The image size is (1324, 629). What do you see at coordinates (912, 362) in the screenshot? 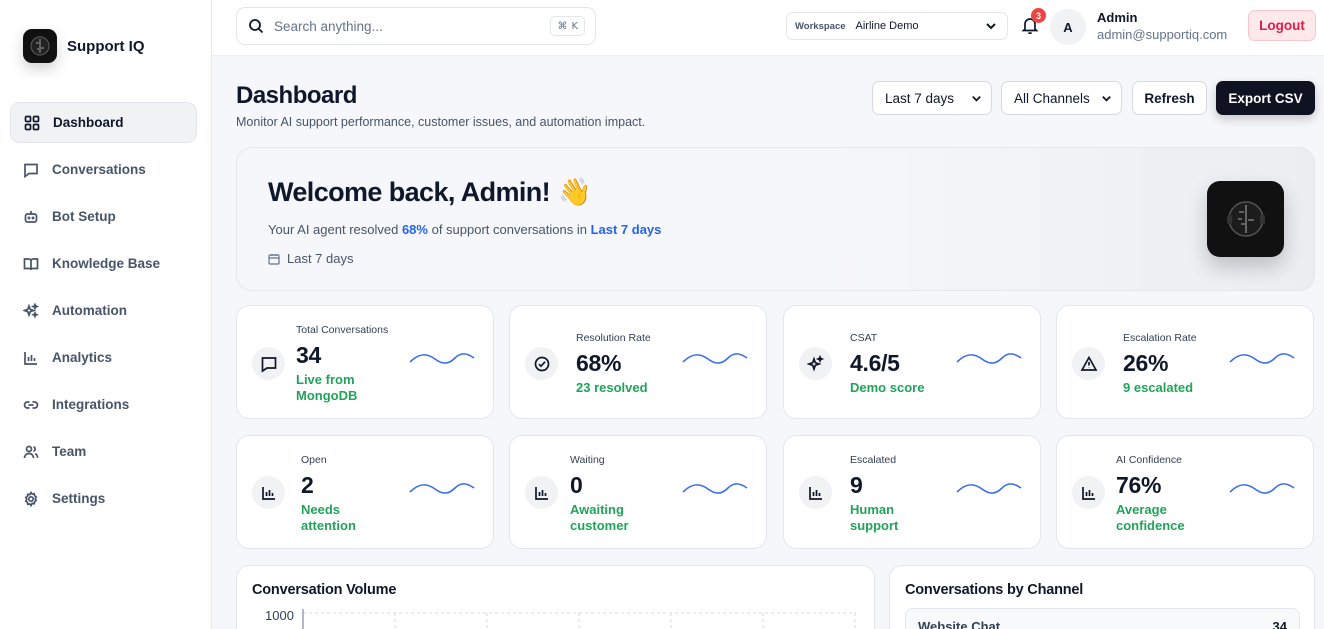
I see `stat-card-csat: CSAT 4.6/5 Demo score` at bounding box center [912, 362].